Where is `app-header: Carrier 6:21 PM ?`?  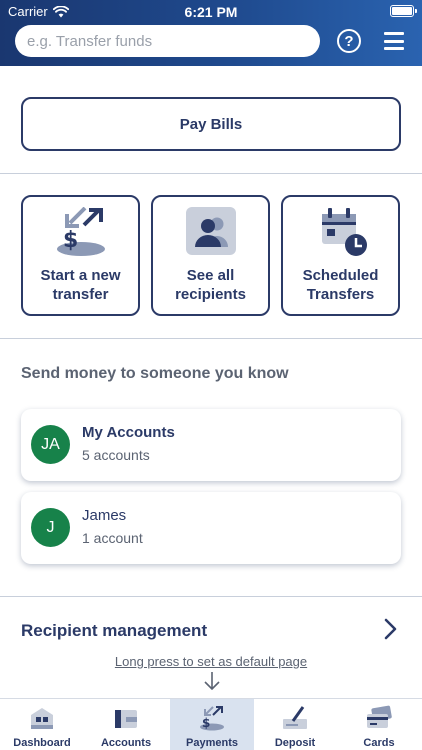 app-header: Carrier 6:21 PM ? is located at coordinates (211, 33).